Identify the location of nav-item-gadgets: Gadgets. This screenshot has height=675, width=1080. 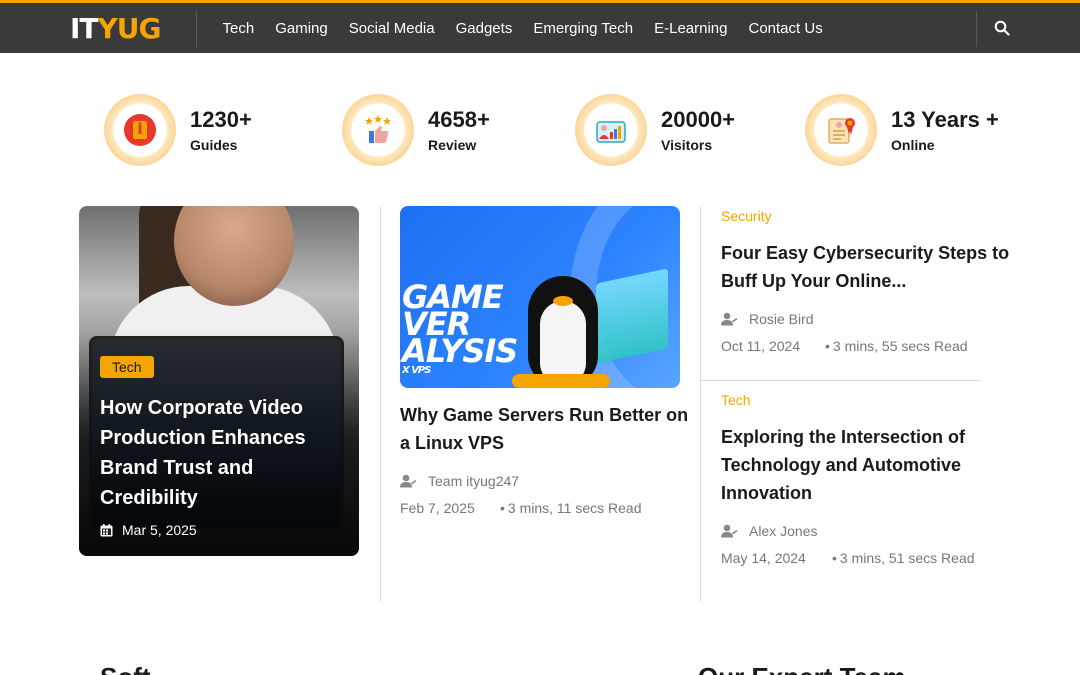
(484, 28).